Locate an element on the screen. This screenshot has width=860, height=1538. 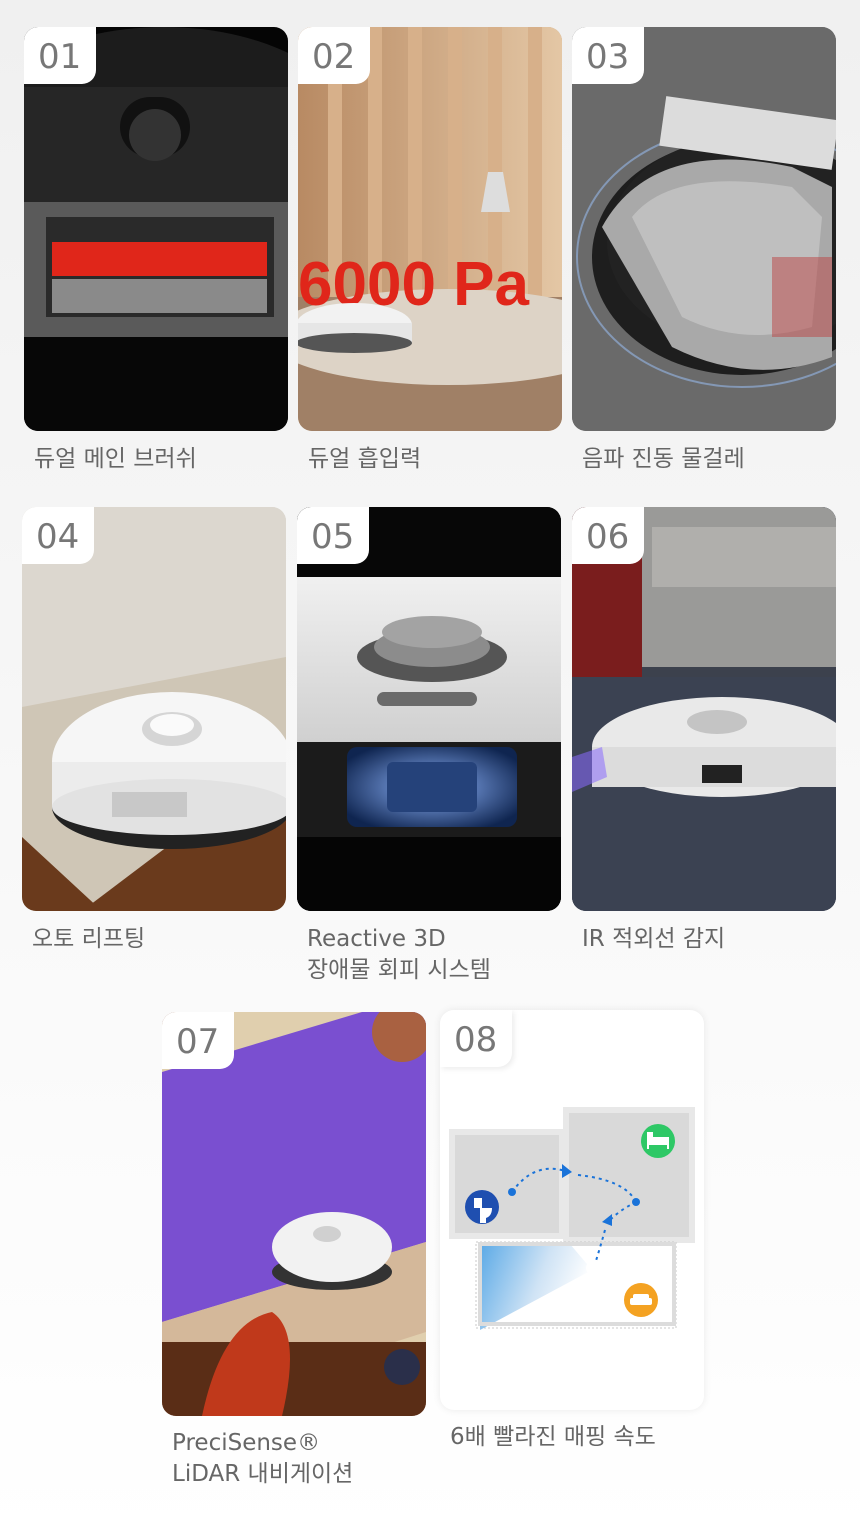
feature-caption-line2: LiDAR 내비게이션 is located at coordinates (263, 1474).